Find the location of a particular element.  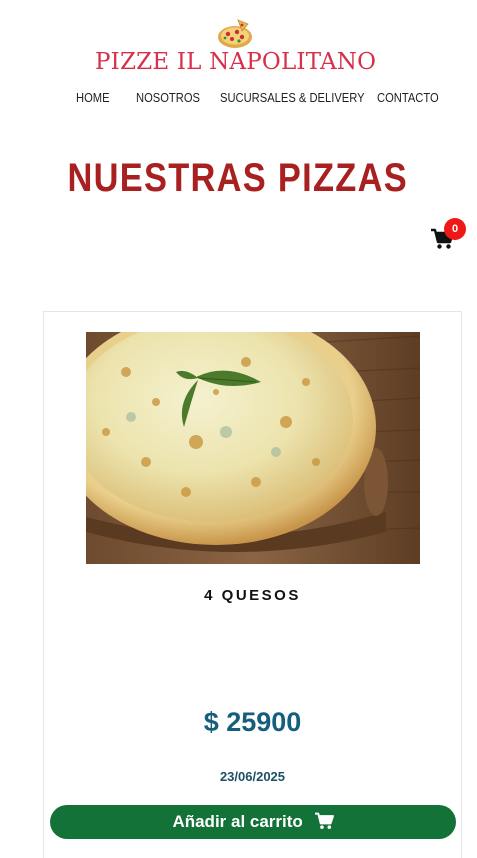

cart-button: 0 is located at coordinates (448, 235).